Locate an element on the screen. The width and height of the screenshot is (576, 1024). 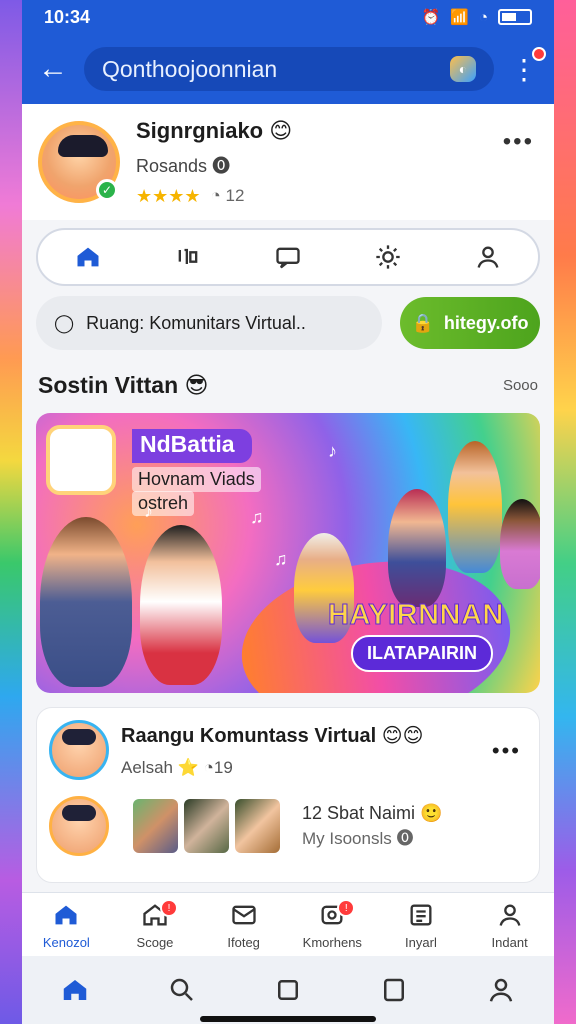
thumbnail-row is located at coordinates (206, 826).